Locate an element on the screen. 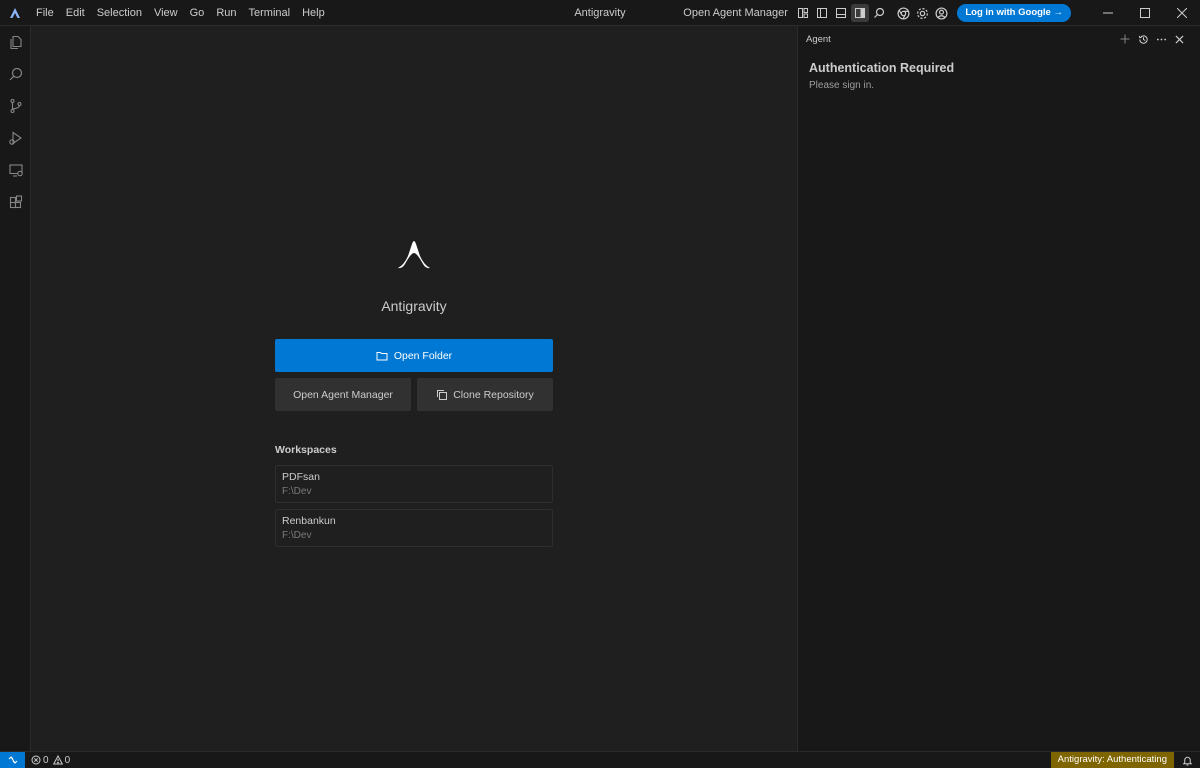 The height and width of the screenshot is (768, 1200). remote-explorer-icon is located at coordinates (15, 170).